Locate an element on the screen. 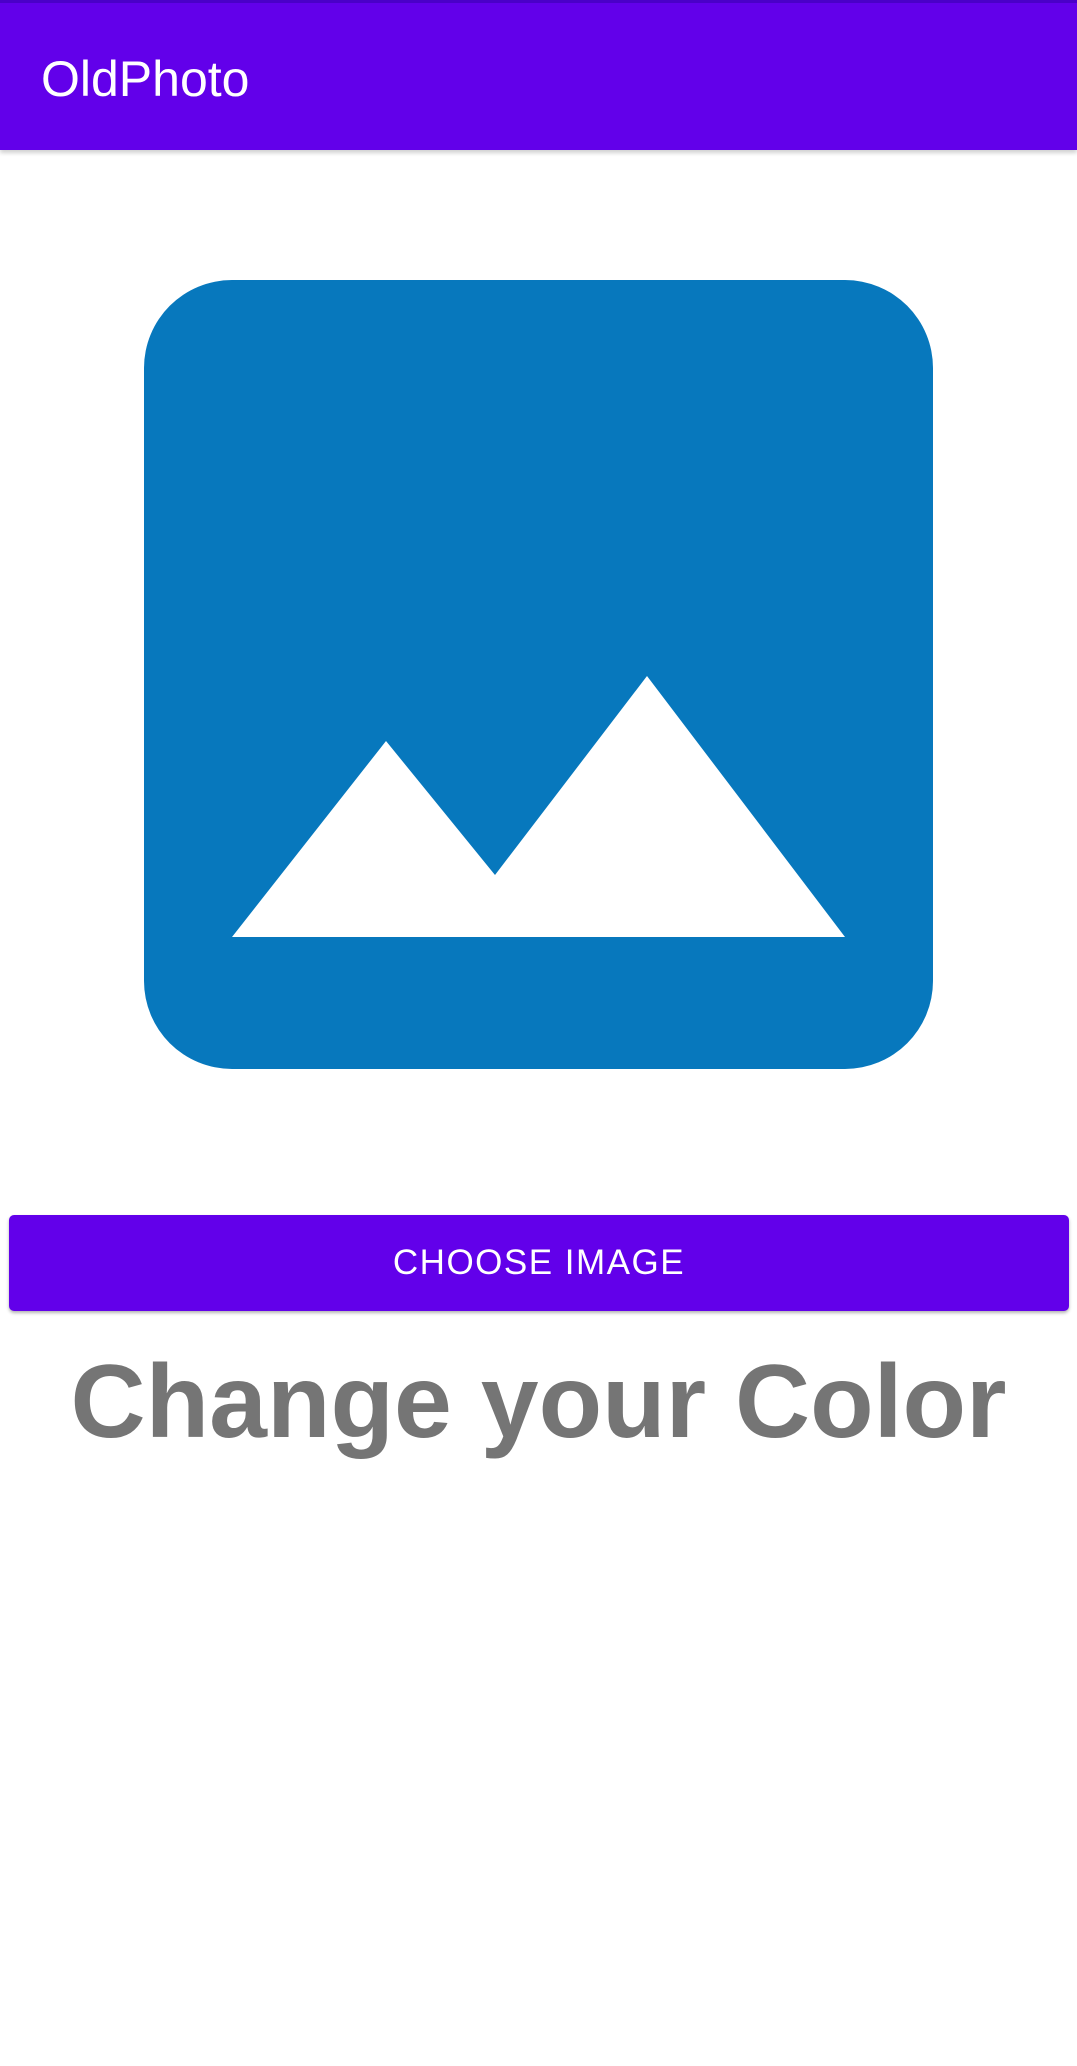 The height and width of the screenshot is (2066, 1077). choose-image-button: CHOOSE IMAGE is located at coordinates (539, 1263).